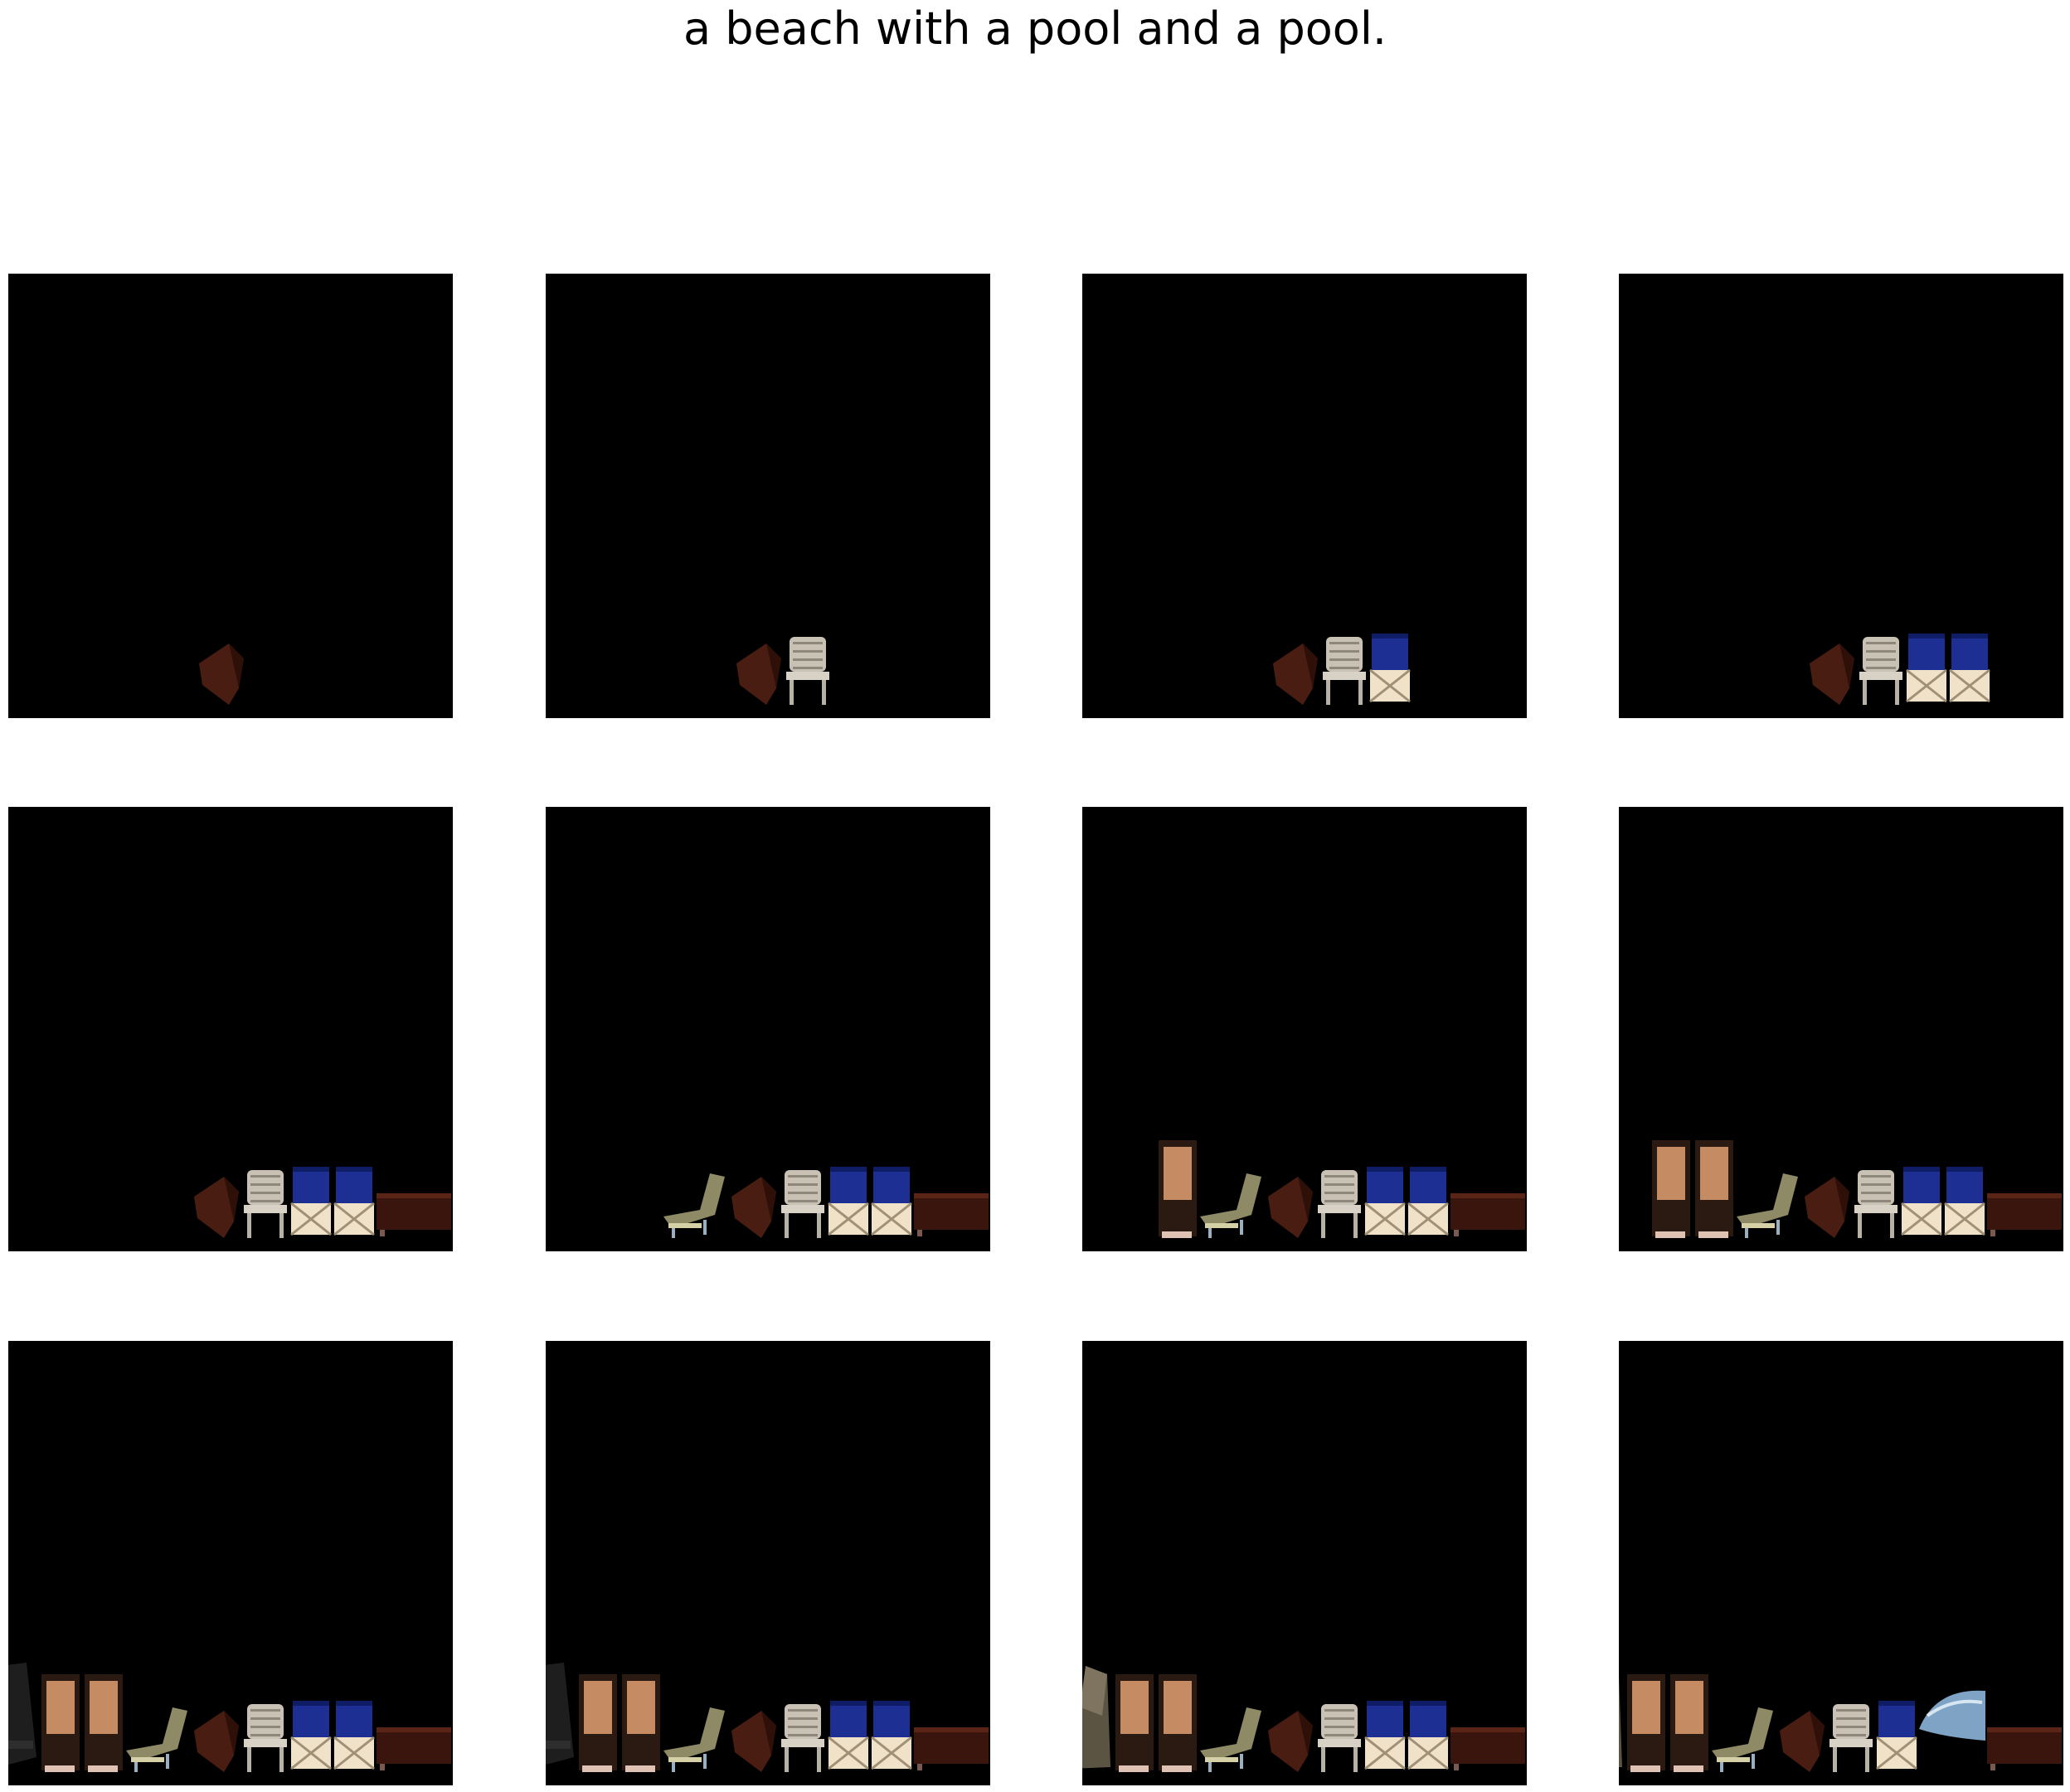 The height and width of the screenshot is (1792, 2070). Describe the element at coordinates (1096, 1717) in the screenshot. I see `a-frame-chair-object` at that location.